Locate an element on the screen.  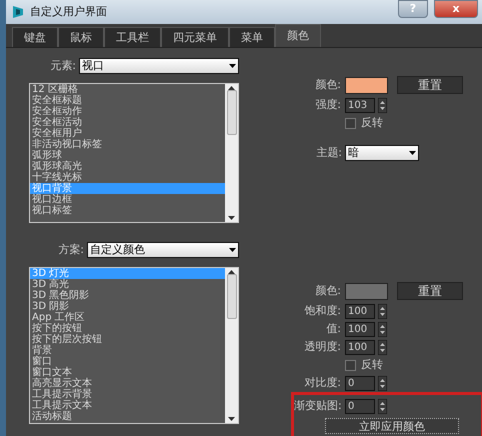
tab: 四元菜单 is located at coordinates (195, 37).